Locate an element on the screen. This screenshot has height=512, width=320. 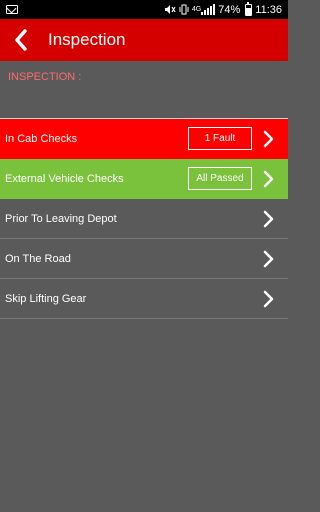
battery-icon is located at coordinates (248, 8).